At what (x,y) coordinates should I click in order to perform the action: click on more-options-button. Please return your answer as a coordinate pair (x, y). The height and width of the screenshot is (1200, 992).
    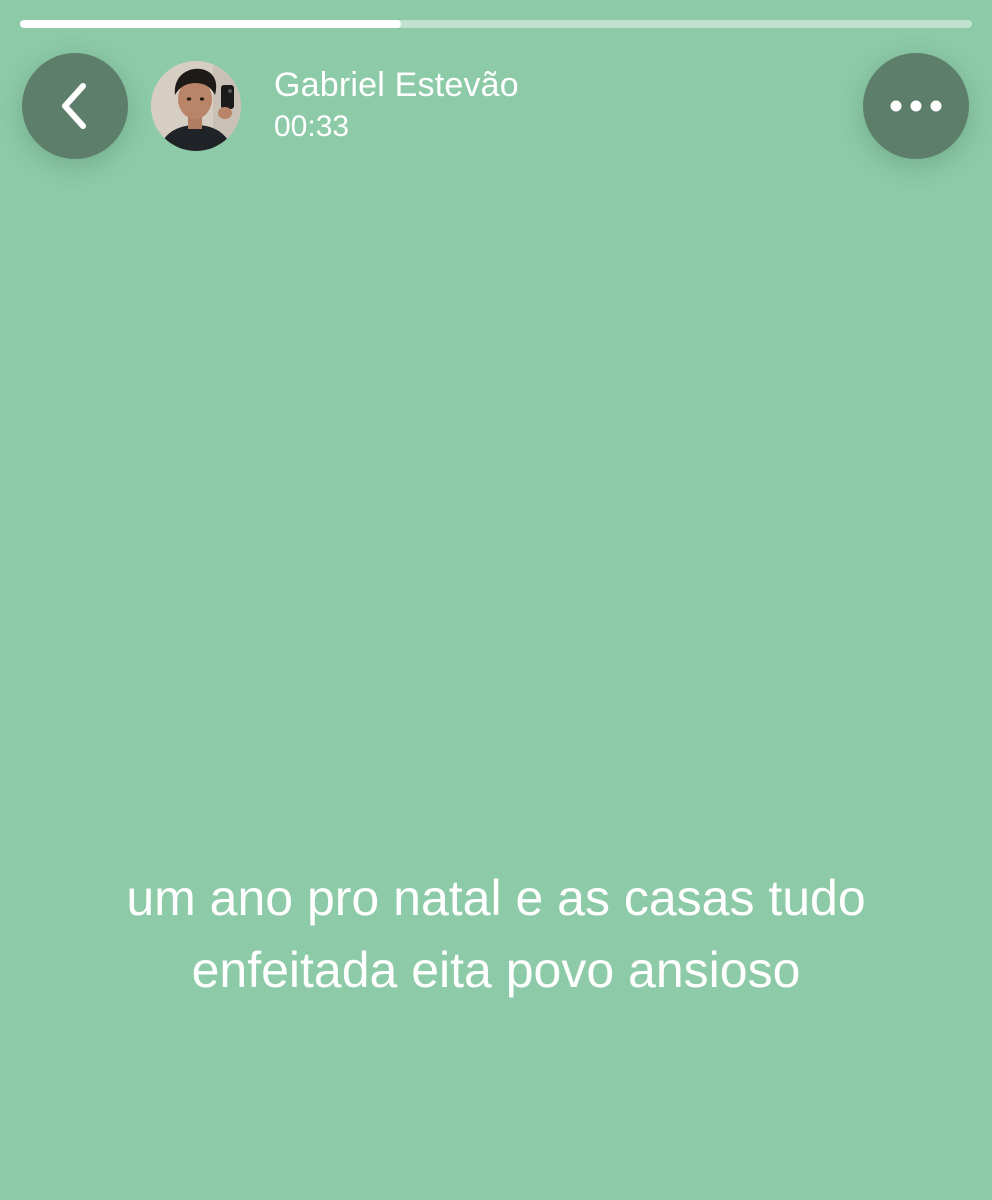
    Looking at the image, I should click on (916, 106).